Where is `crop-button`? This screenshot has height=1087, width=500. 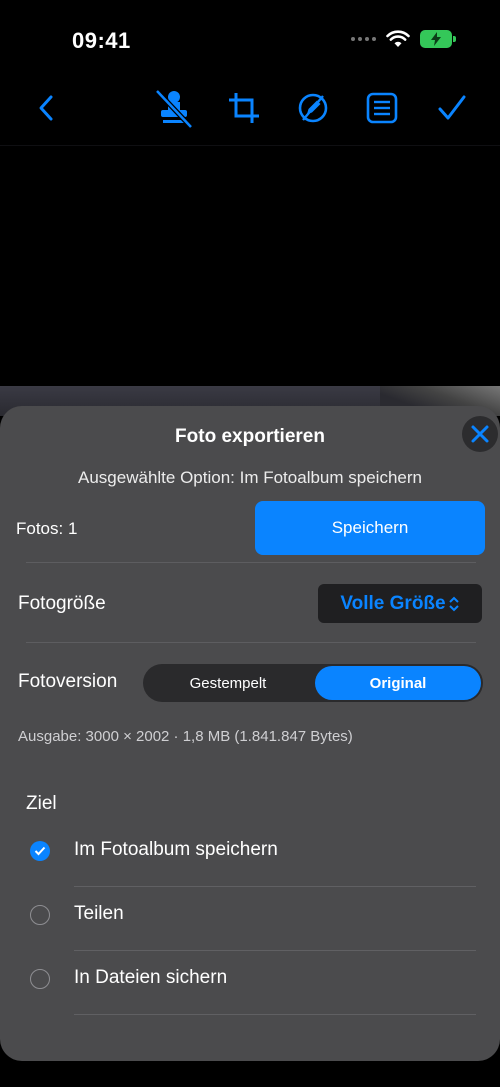 crop-button is located at coordinates (244, 108).